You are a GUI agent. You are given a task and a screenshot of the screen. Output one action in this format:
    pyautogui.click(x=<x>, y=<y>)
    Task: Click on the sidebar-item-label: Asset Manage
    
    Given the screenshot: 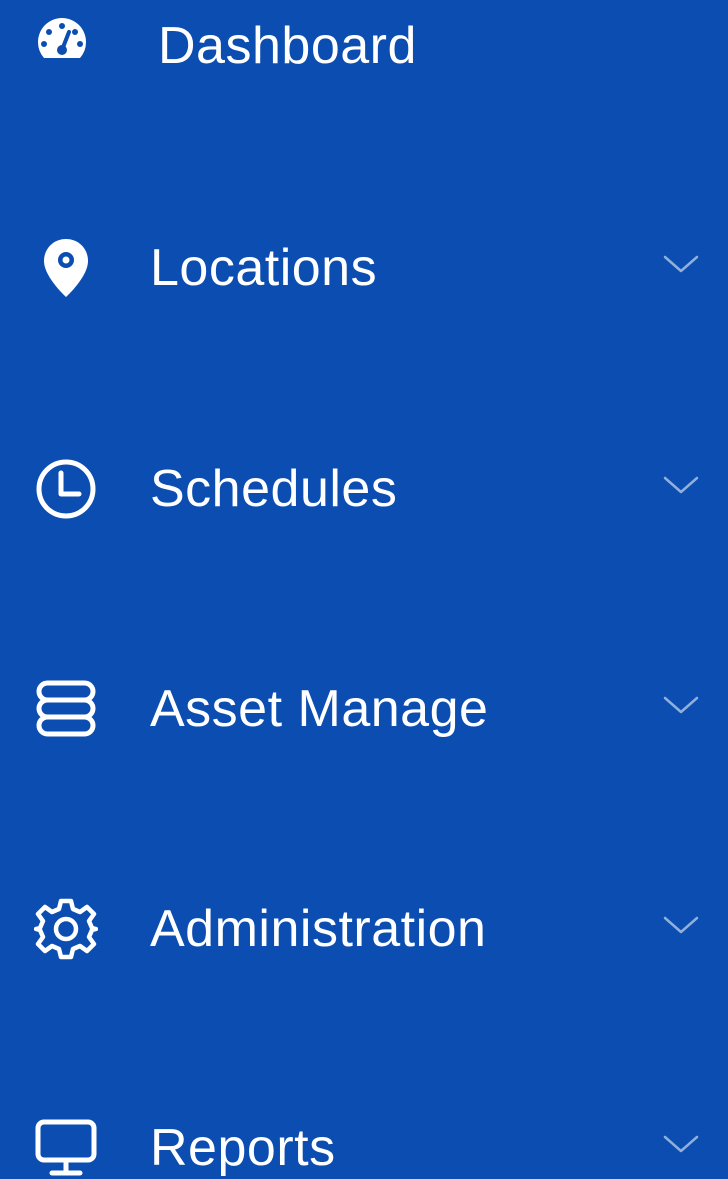 What is the action you would take?
    pyautogui.click(x=319, y=709)
    